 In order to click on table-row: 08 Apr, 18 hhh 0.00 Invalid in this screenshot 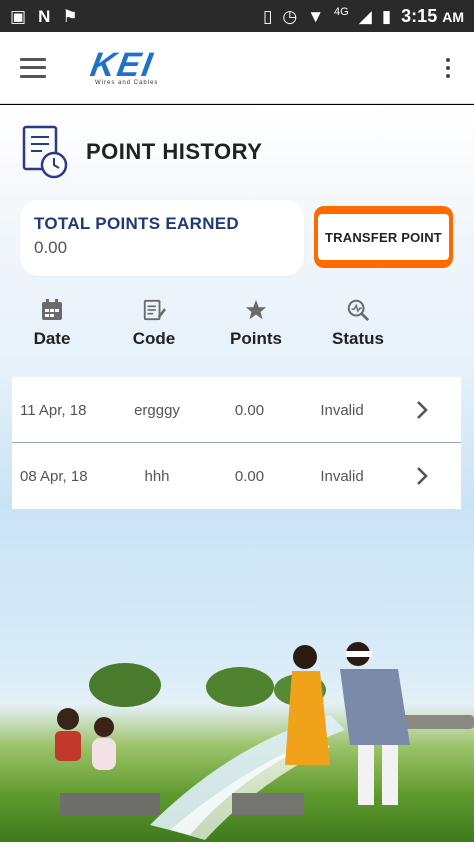, I will do `click(236, 476)`.